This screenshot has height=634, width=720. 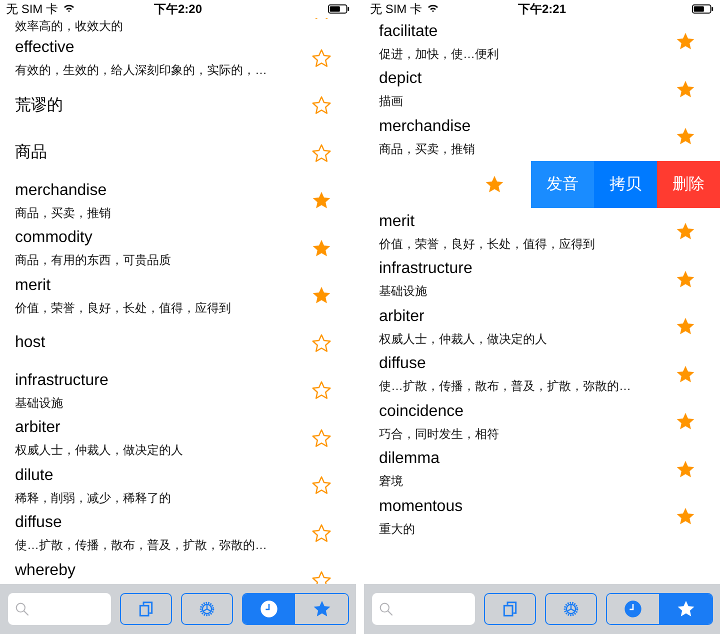 I want to click on word-text: 商品, so click(x=31, y=153).